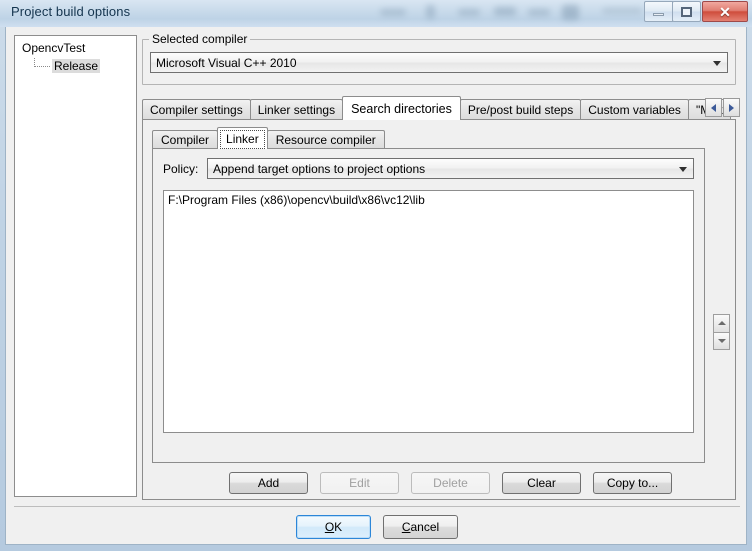  Describe the element at coordinates (439, 62) in the screenshot. I see `compiler-select: Microsoft Visual C++ 2010` at that location.